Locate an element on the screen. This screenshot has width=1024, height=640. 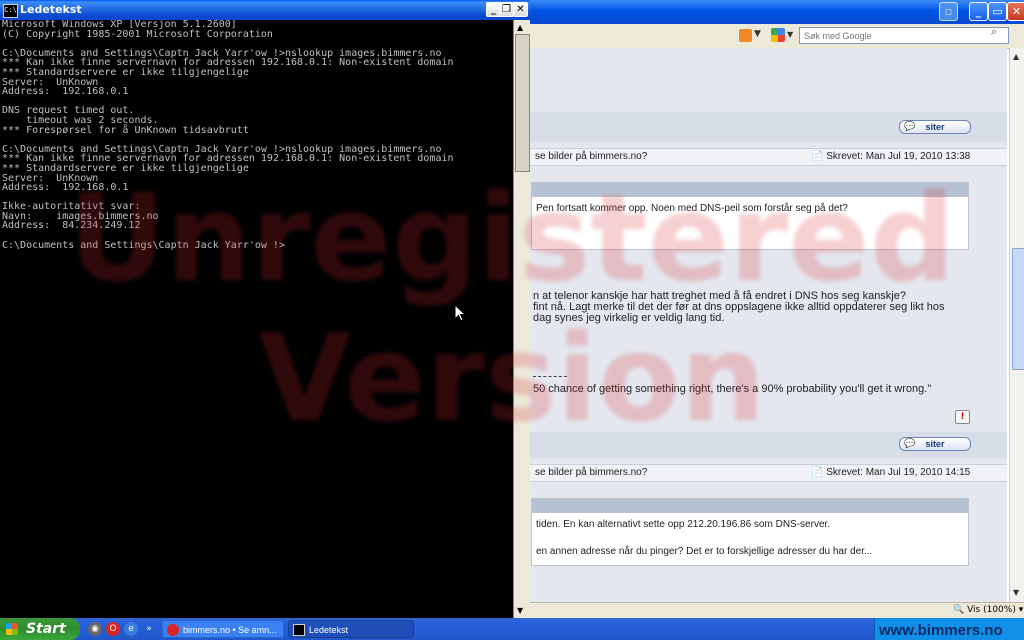
console-app-icon: C:\ is located at coordinates (10, 11).